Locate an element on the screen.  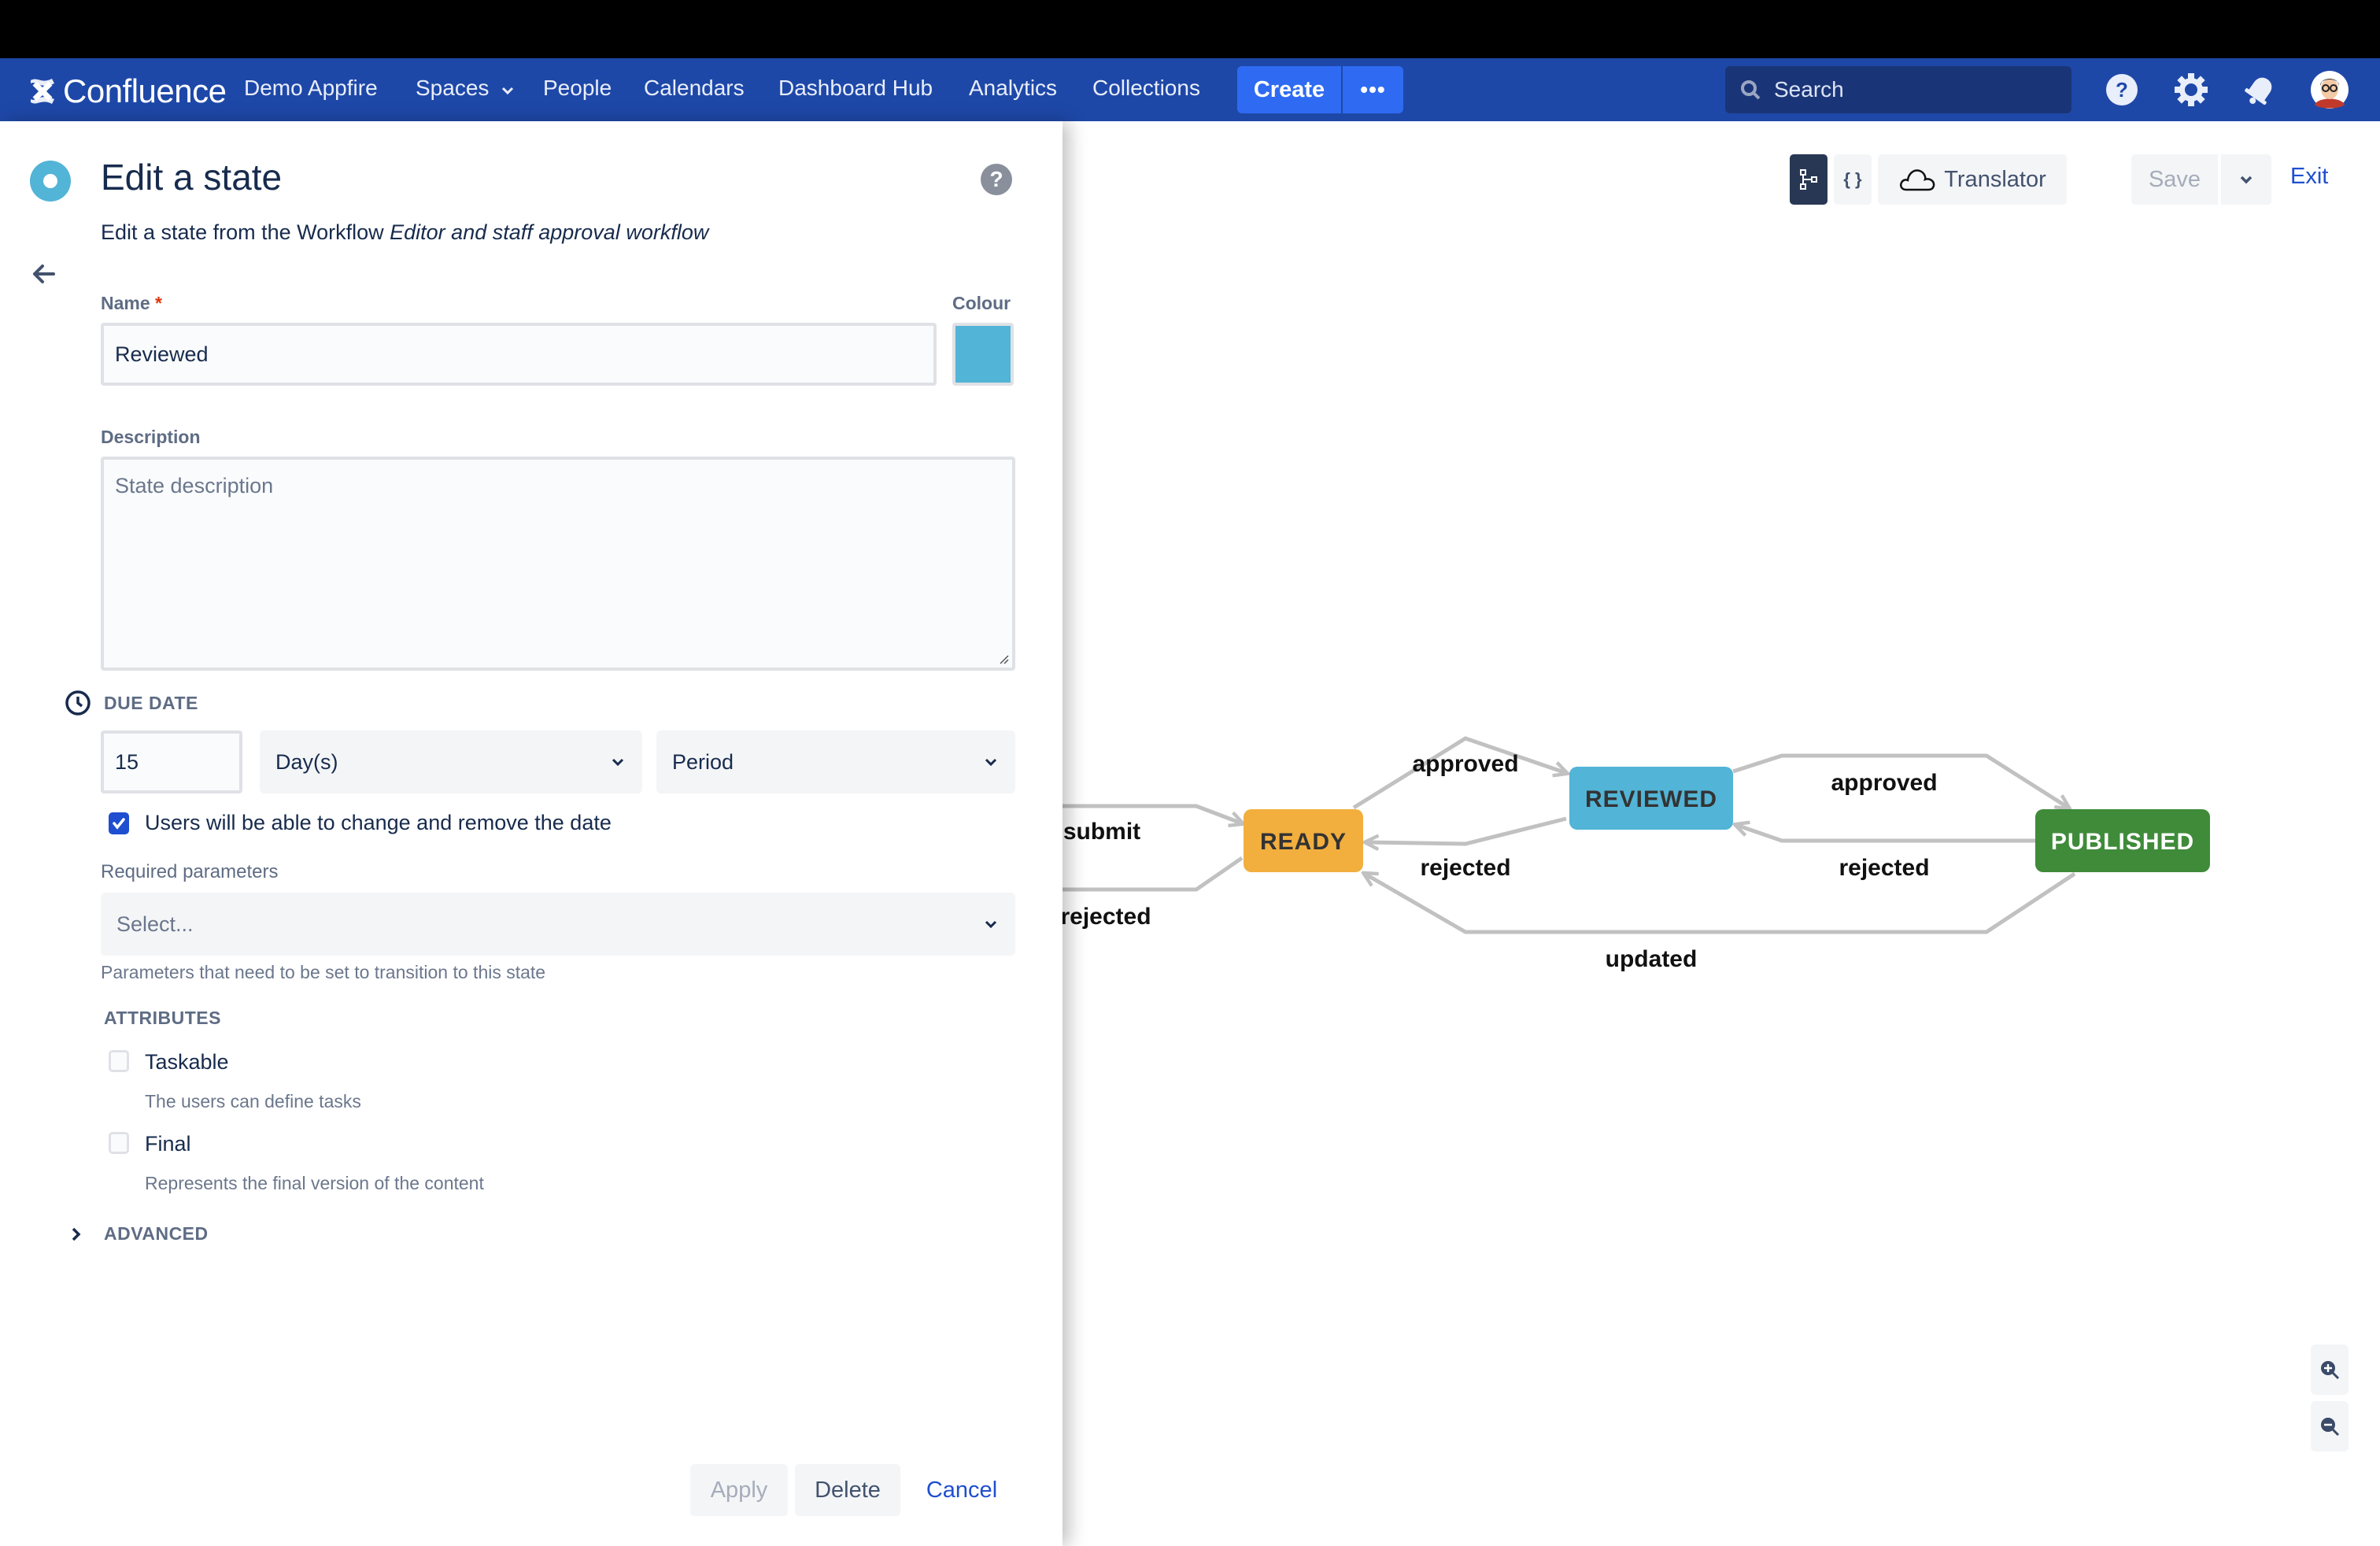
nav-collections: Collections is located at coordinates (1146, 88).